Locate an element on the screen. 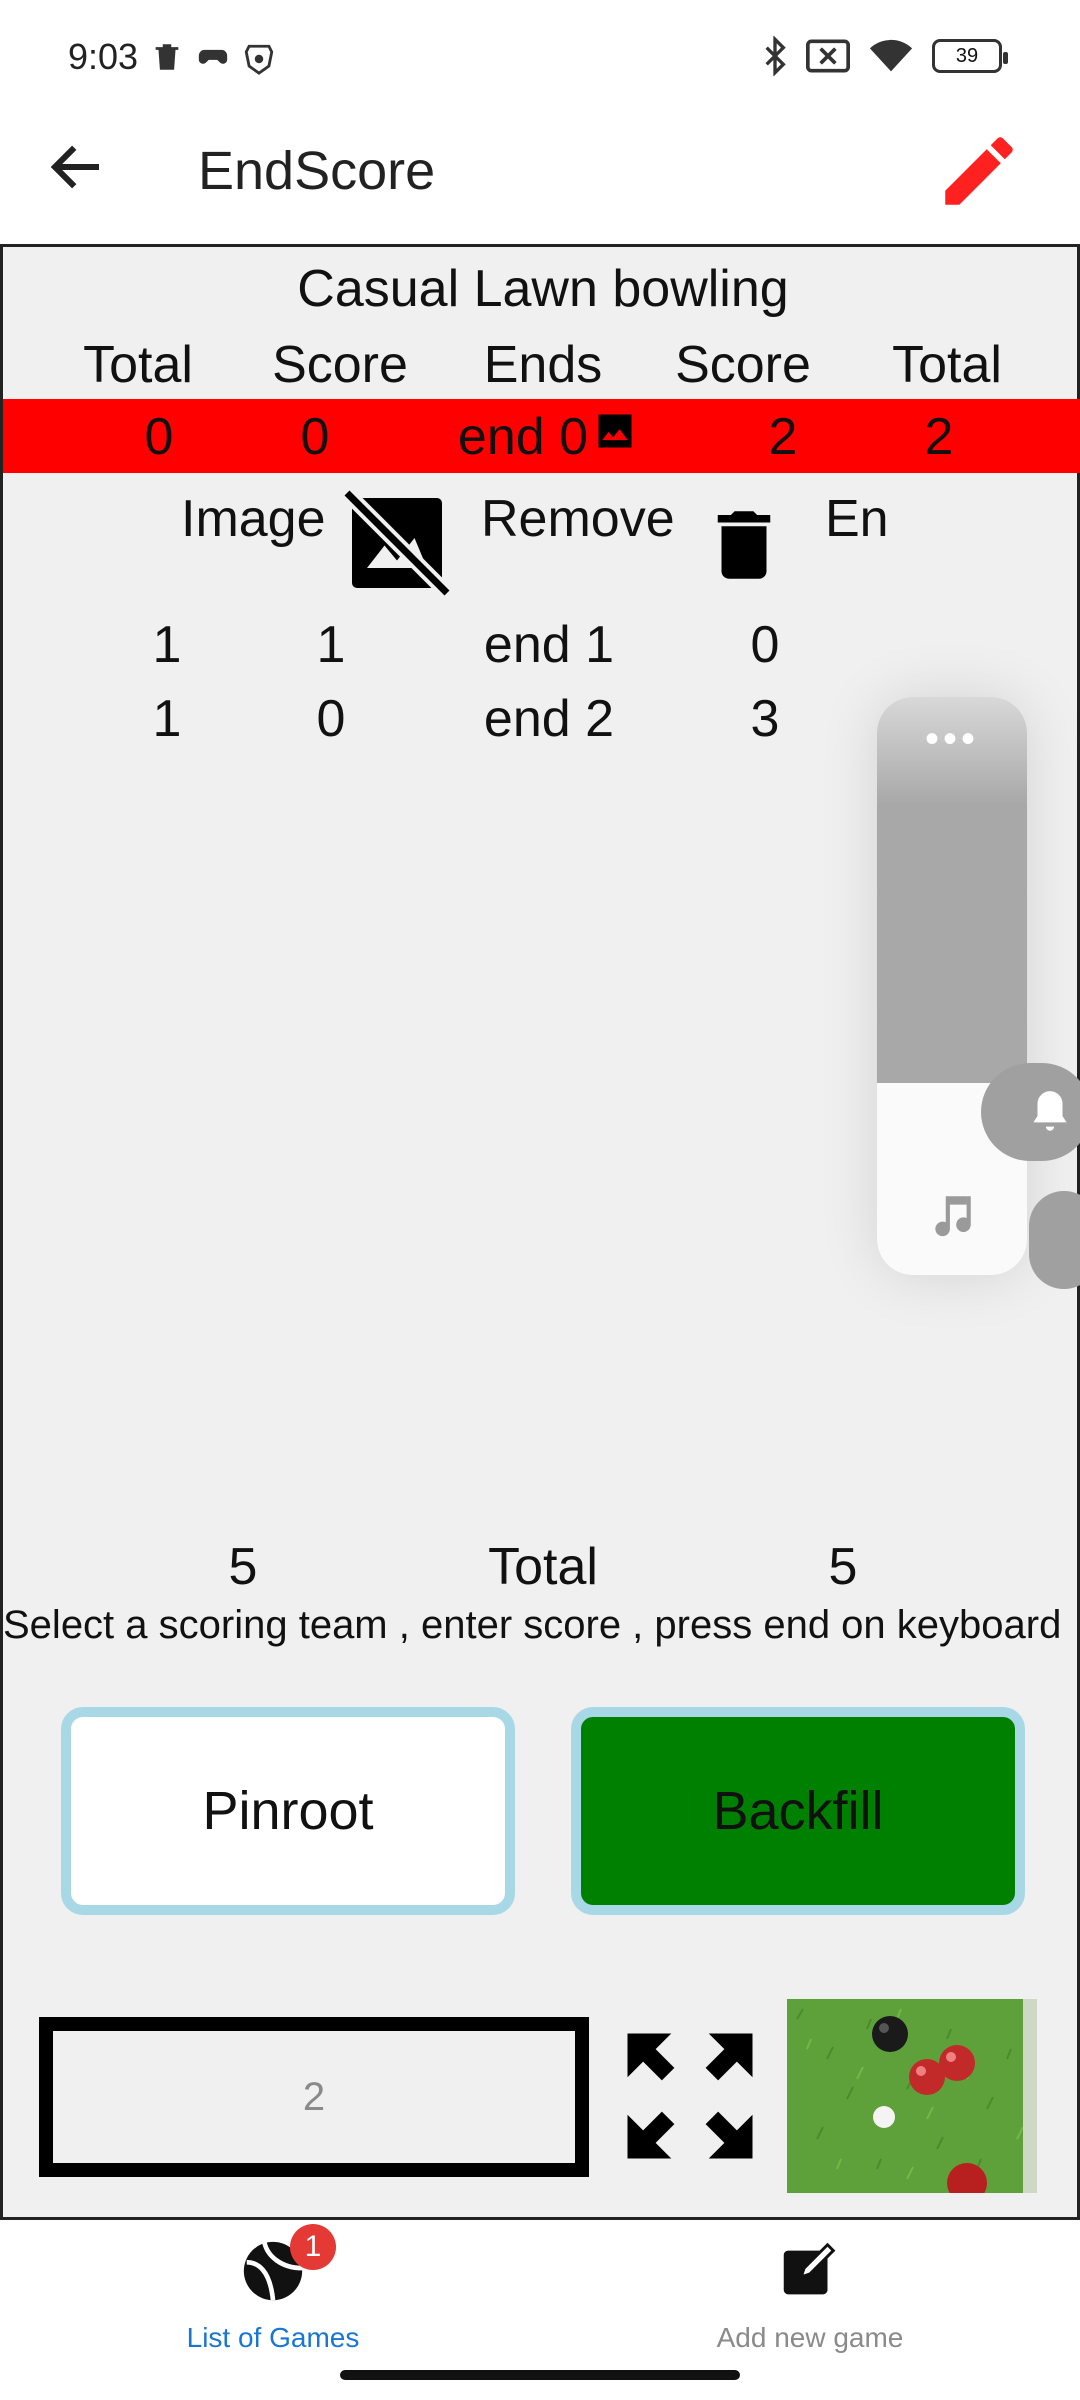 The width and height of the screenshot is (1080, 2400). pinroot-team-button: Pinroot is located at coordinates (288, 1811).